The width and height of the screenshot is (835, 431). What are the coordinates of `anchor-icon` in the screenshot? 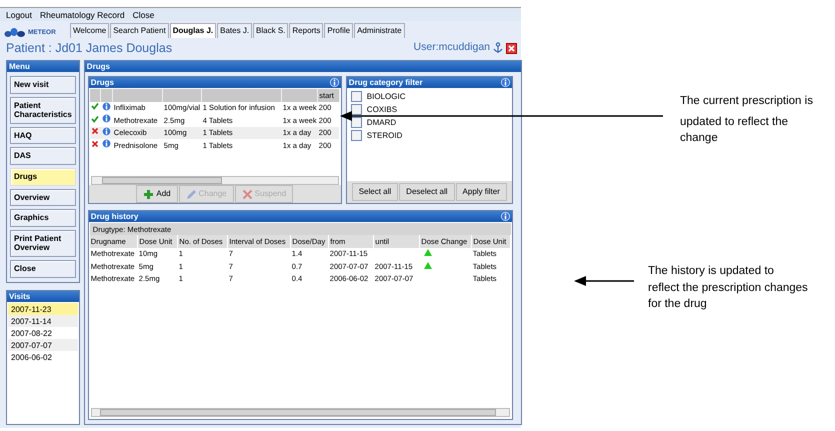 It's located at (498, 48).